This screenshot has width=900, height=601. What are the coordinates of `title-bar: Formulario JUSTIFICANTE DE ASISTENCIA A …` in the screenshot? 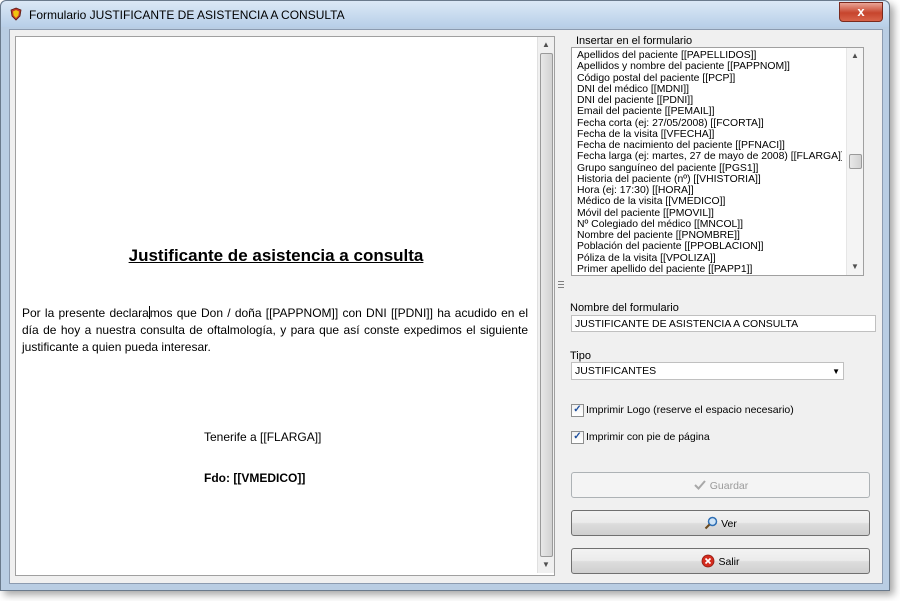 It's located at (445, 14).